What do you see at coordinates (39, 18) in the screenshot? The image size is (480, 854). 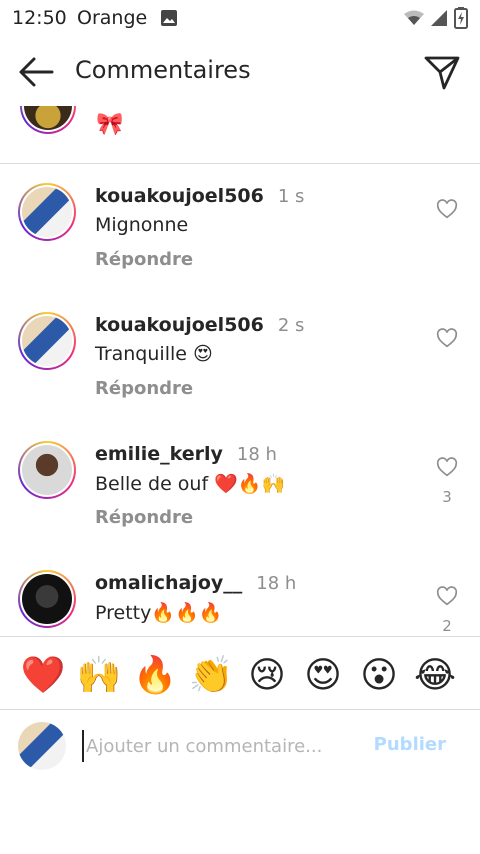 I see `status-time: 12:50` at bounding box center [39, 18].